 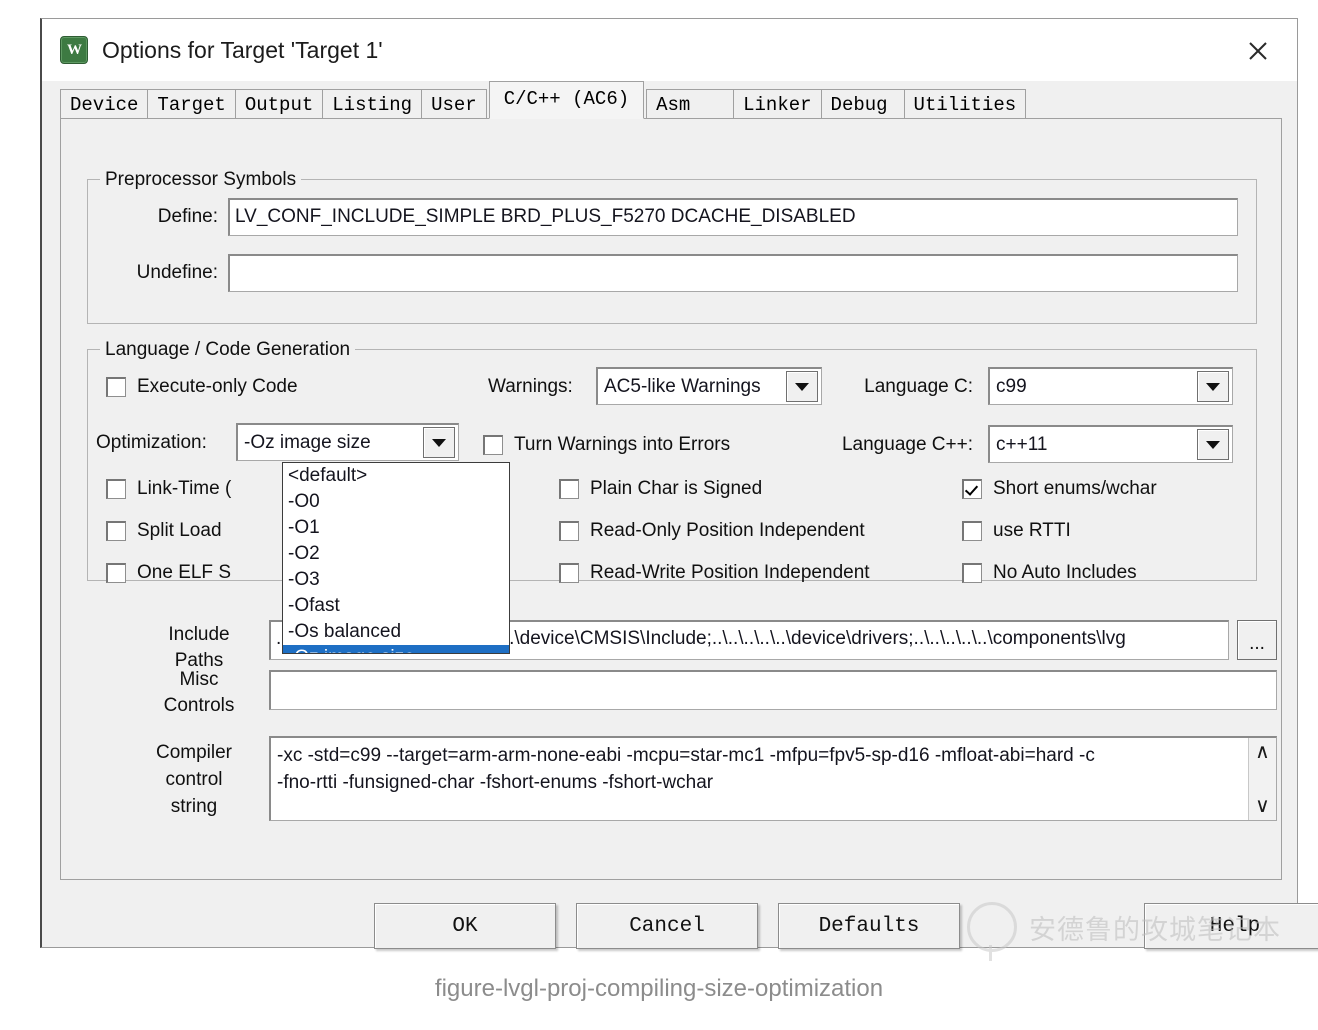 What do you see at coordinates (116, 387) in the screenshot?
I see `execute-only-code-box` at bounding box center [116, 387].